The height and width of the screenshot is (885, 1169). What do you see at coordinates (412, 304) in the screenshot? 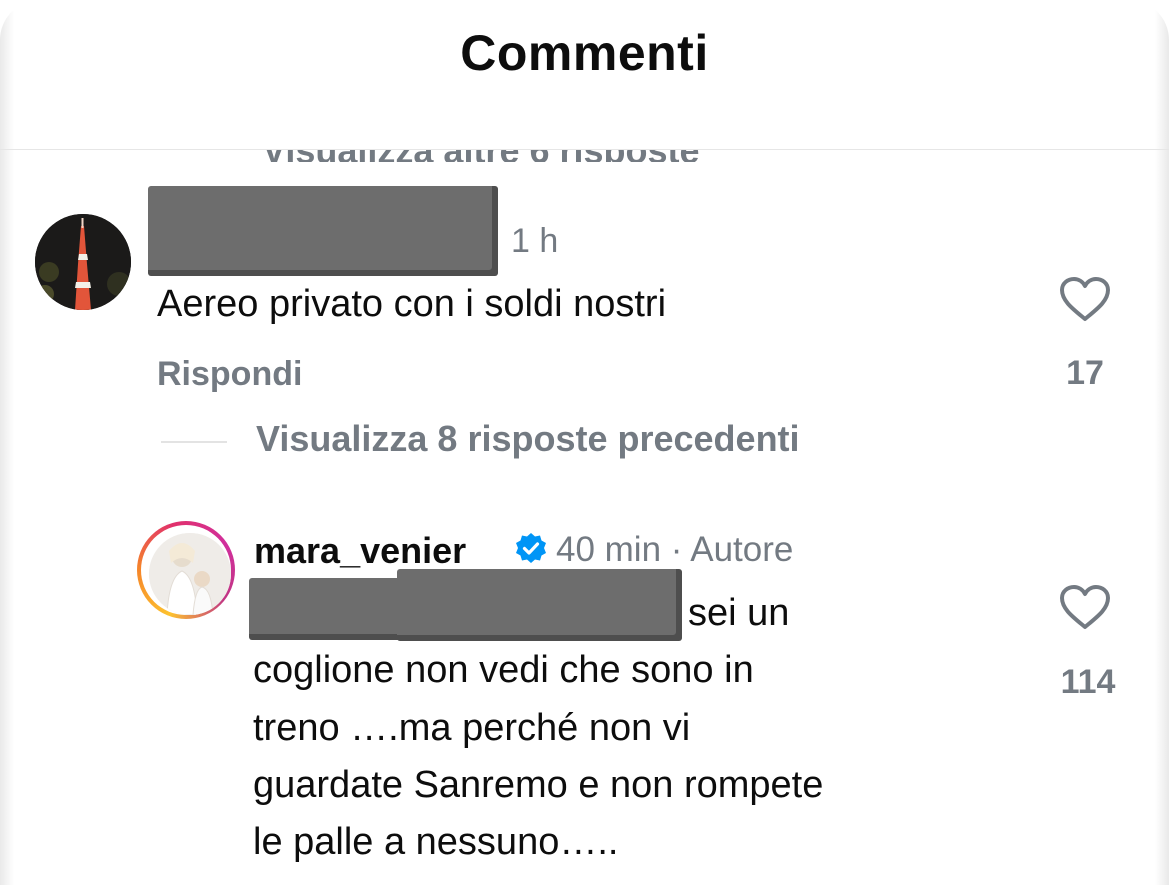
I see `comment-text: Aereo privato con i soldi nostri` at bounding box center [412, 304].